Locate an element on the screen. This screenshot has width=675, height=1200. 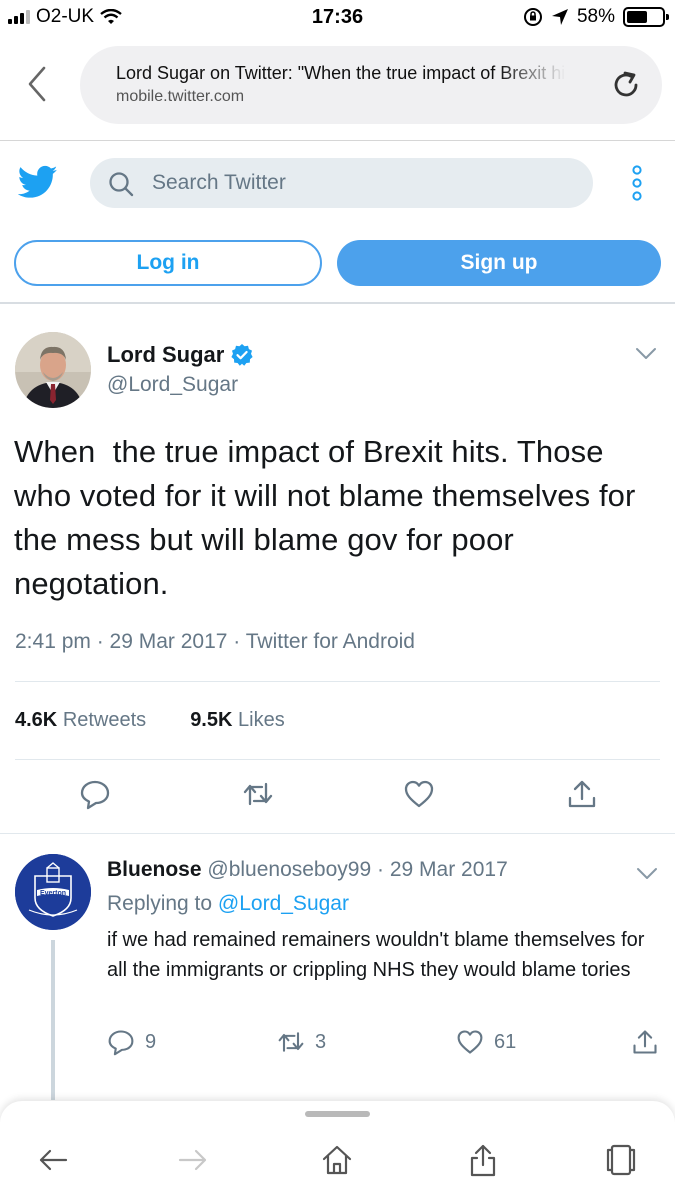
twitter-header: Search Twitter Log in Sign up is located at coordinates (337, 223).